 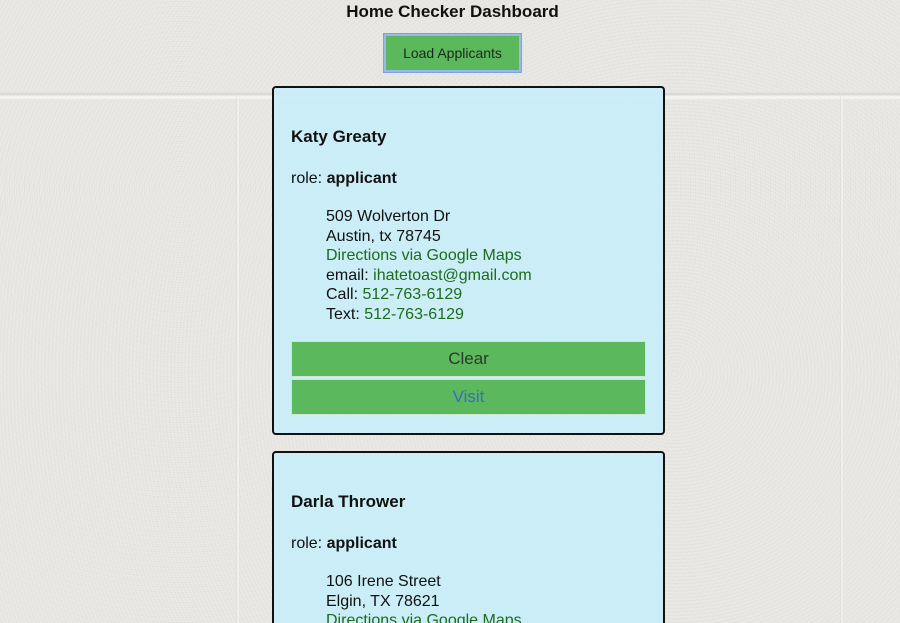 What do you see at coordinates (383, 581) in the screenshot?
I see `address-line-1: 106 Irene Street` at bounding box center [383, 581].